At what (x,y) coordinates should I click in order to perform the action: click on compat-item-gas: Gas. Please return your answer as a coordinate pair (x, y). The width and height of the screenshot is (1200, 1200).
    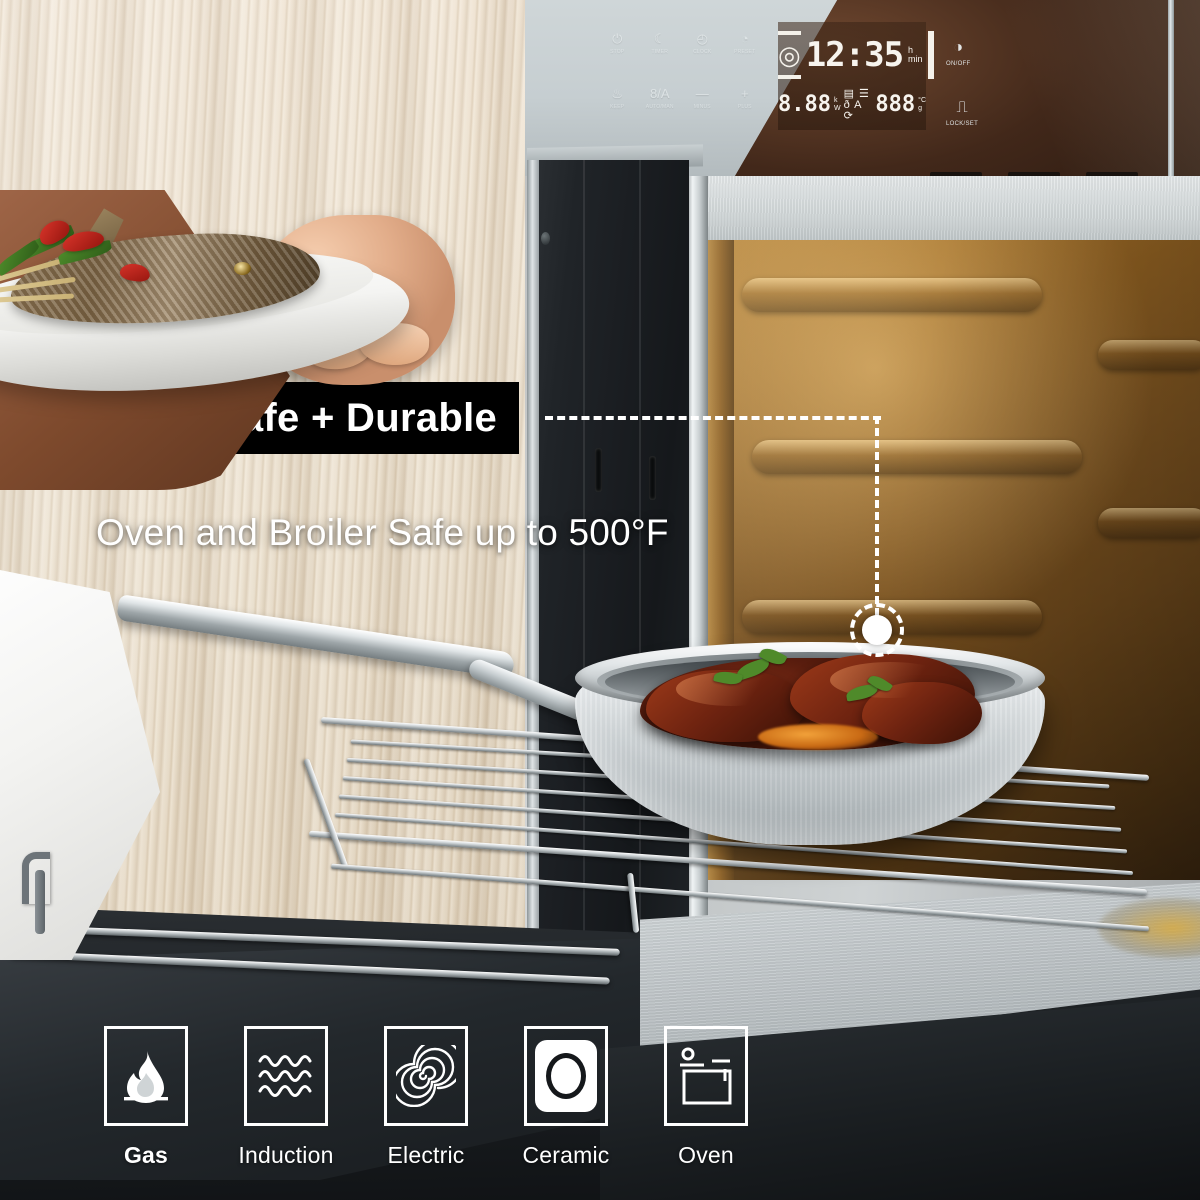
    Looking at the image, I should click on (146, 1097).